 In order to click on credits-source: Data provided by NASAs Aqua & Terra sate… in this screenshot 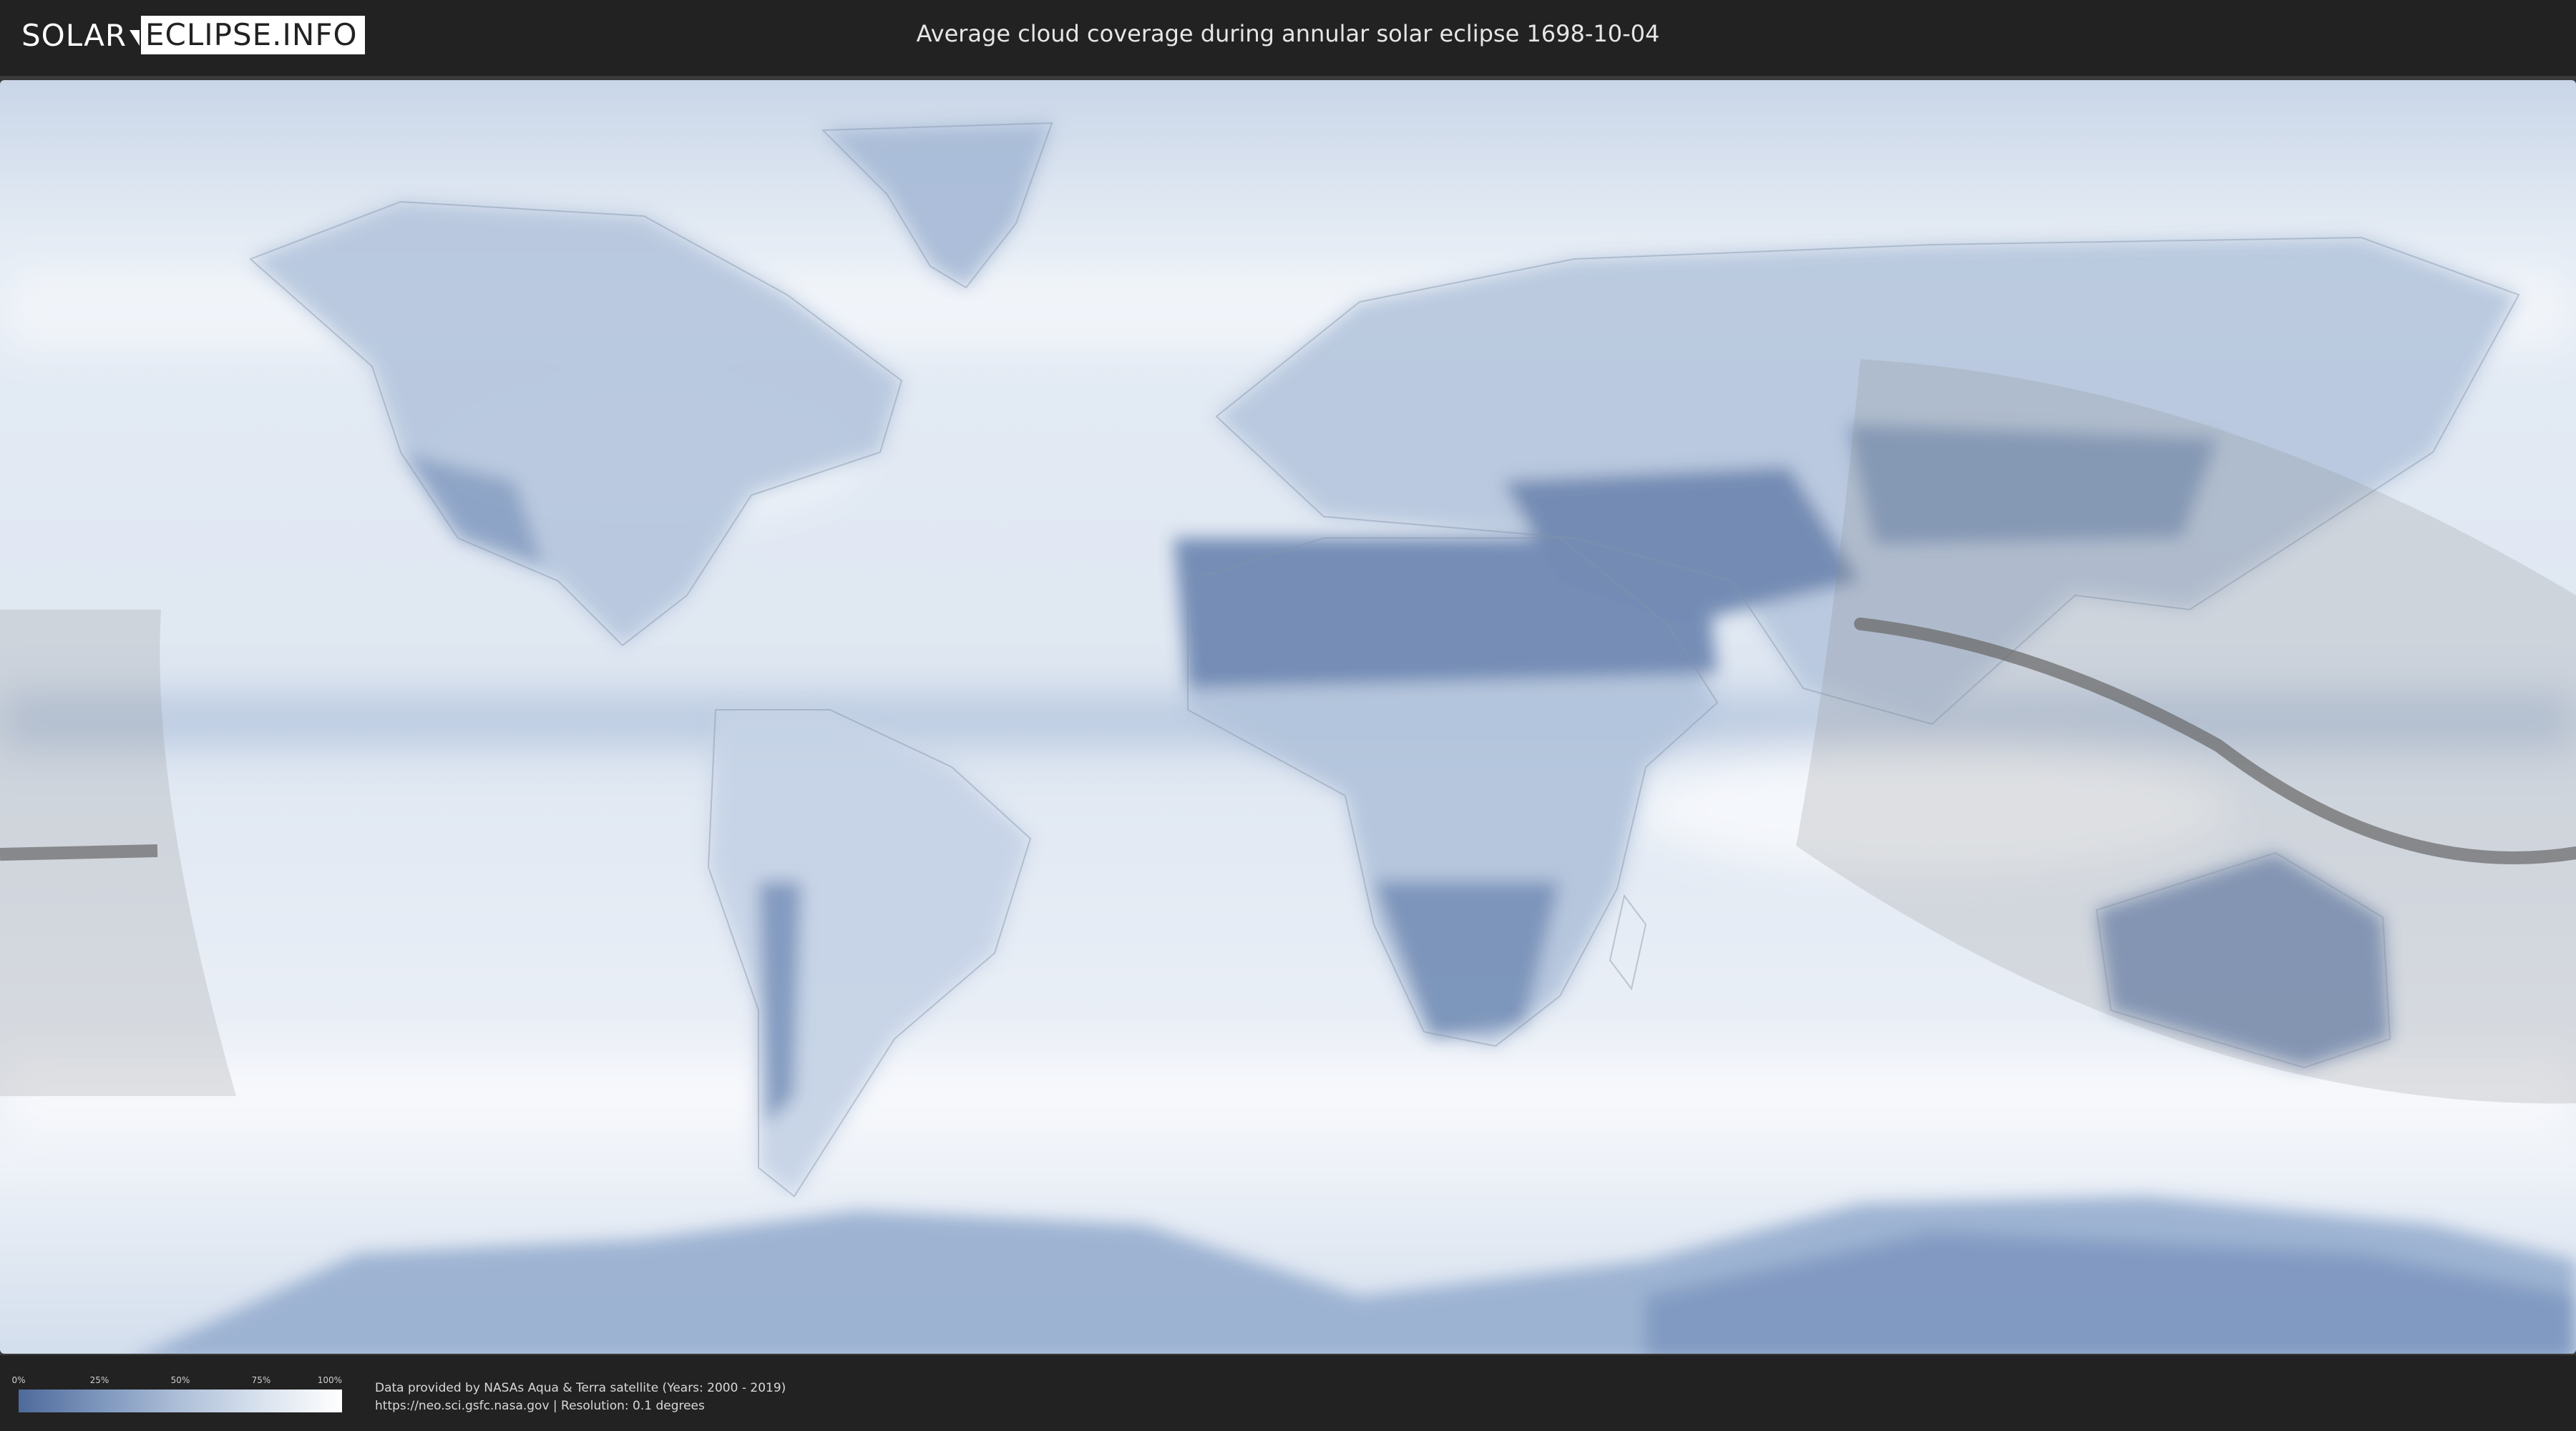, I will do `click(580, 1388)`.